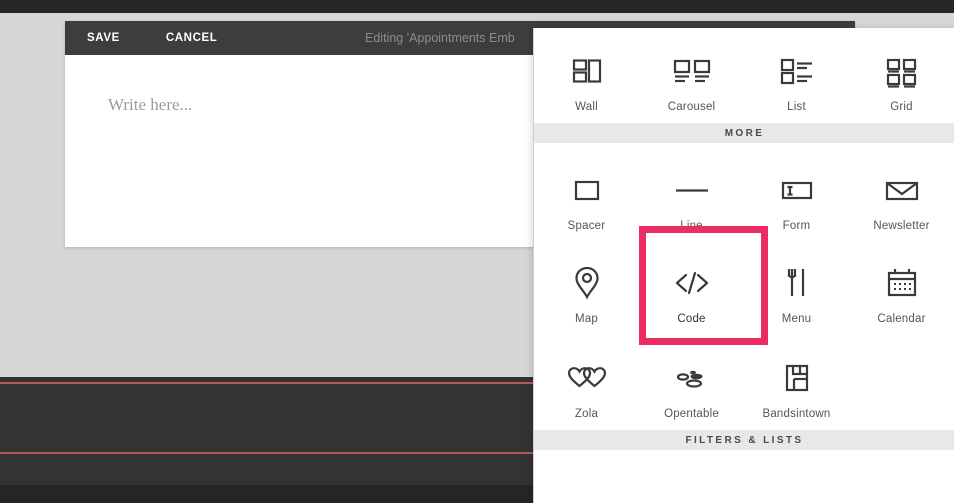 The image size is (954, 503). Describe the element at coordinates (901, 226) in the screenshot. I see `widget-label: Newsletter` at that location.